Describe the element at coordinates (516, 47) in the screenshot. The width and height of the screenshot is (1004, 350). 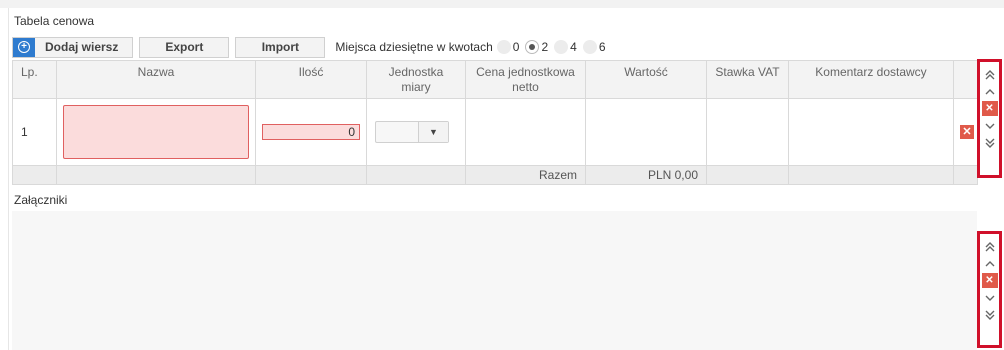
I see `radio-label: 0` at that location.